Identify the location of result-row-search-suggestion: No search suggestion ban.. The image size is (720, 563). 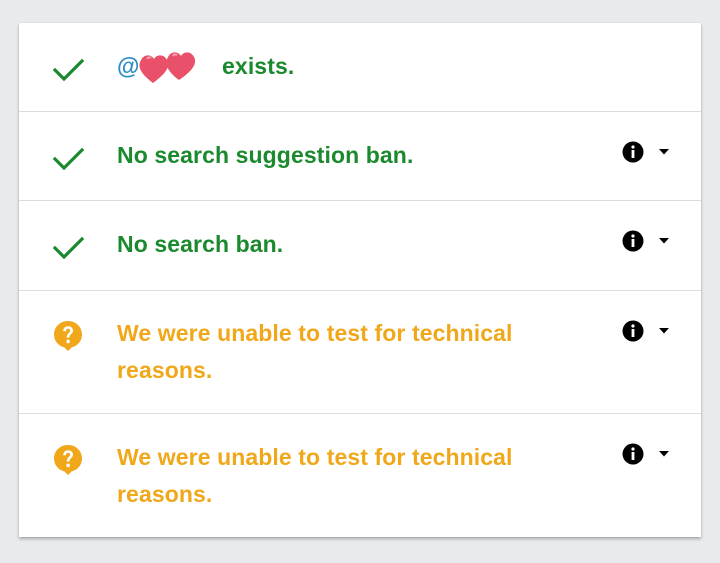
(360, 155).